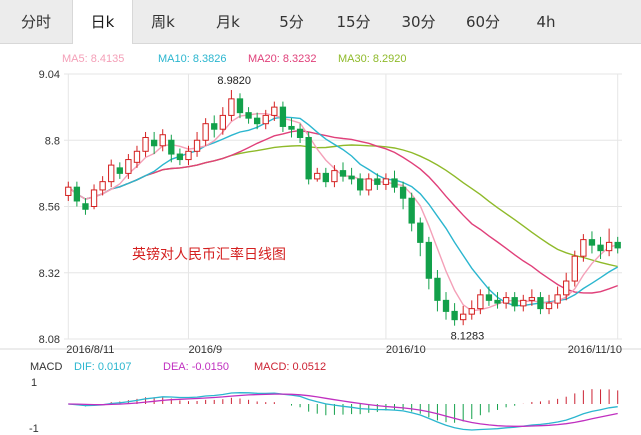 This screenshot has height=435, width=641. Describe the element at coordinates (46, 367) in the screenshot. I see `macd-title: MACD` at that location.